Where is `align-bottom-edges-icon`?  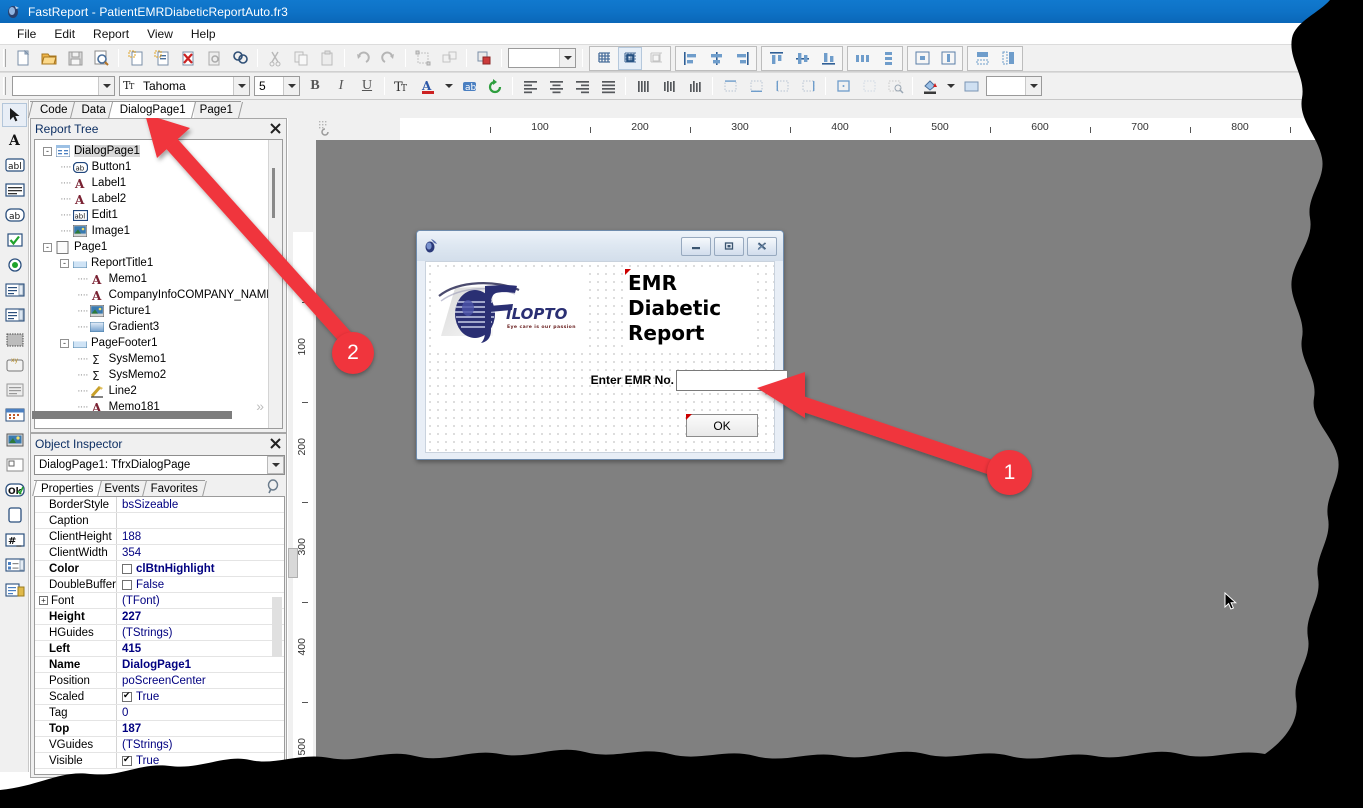
align-bottom-edges-icon is located at coordinates (828, 58).